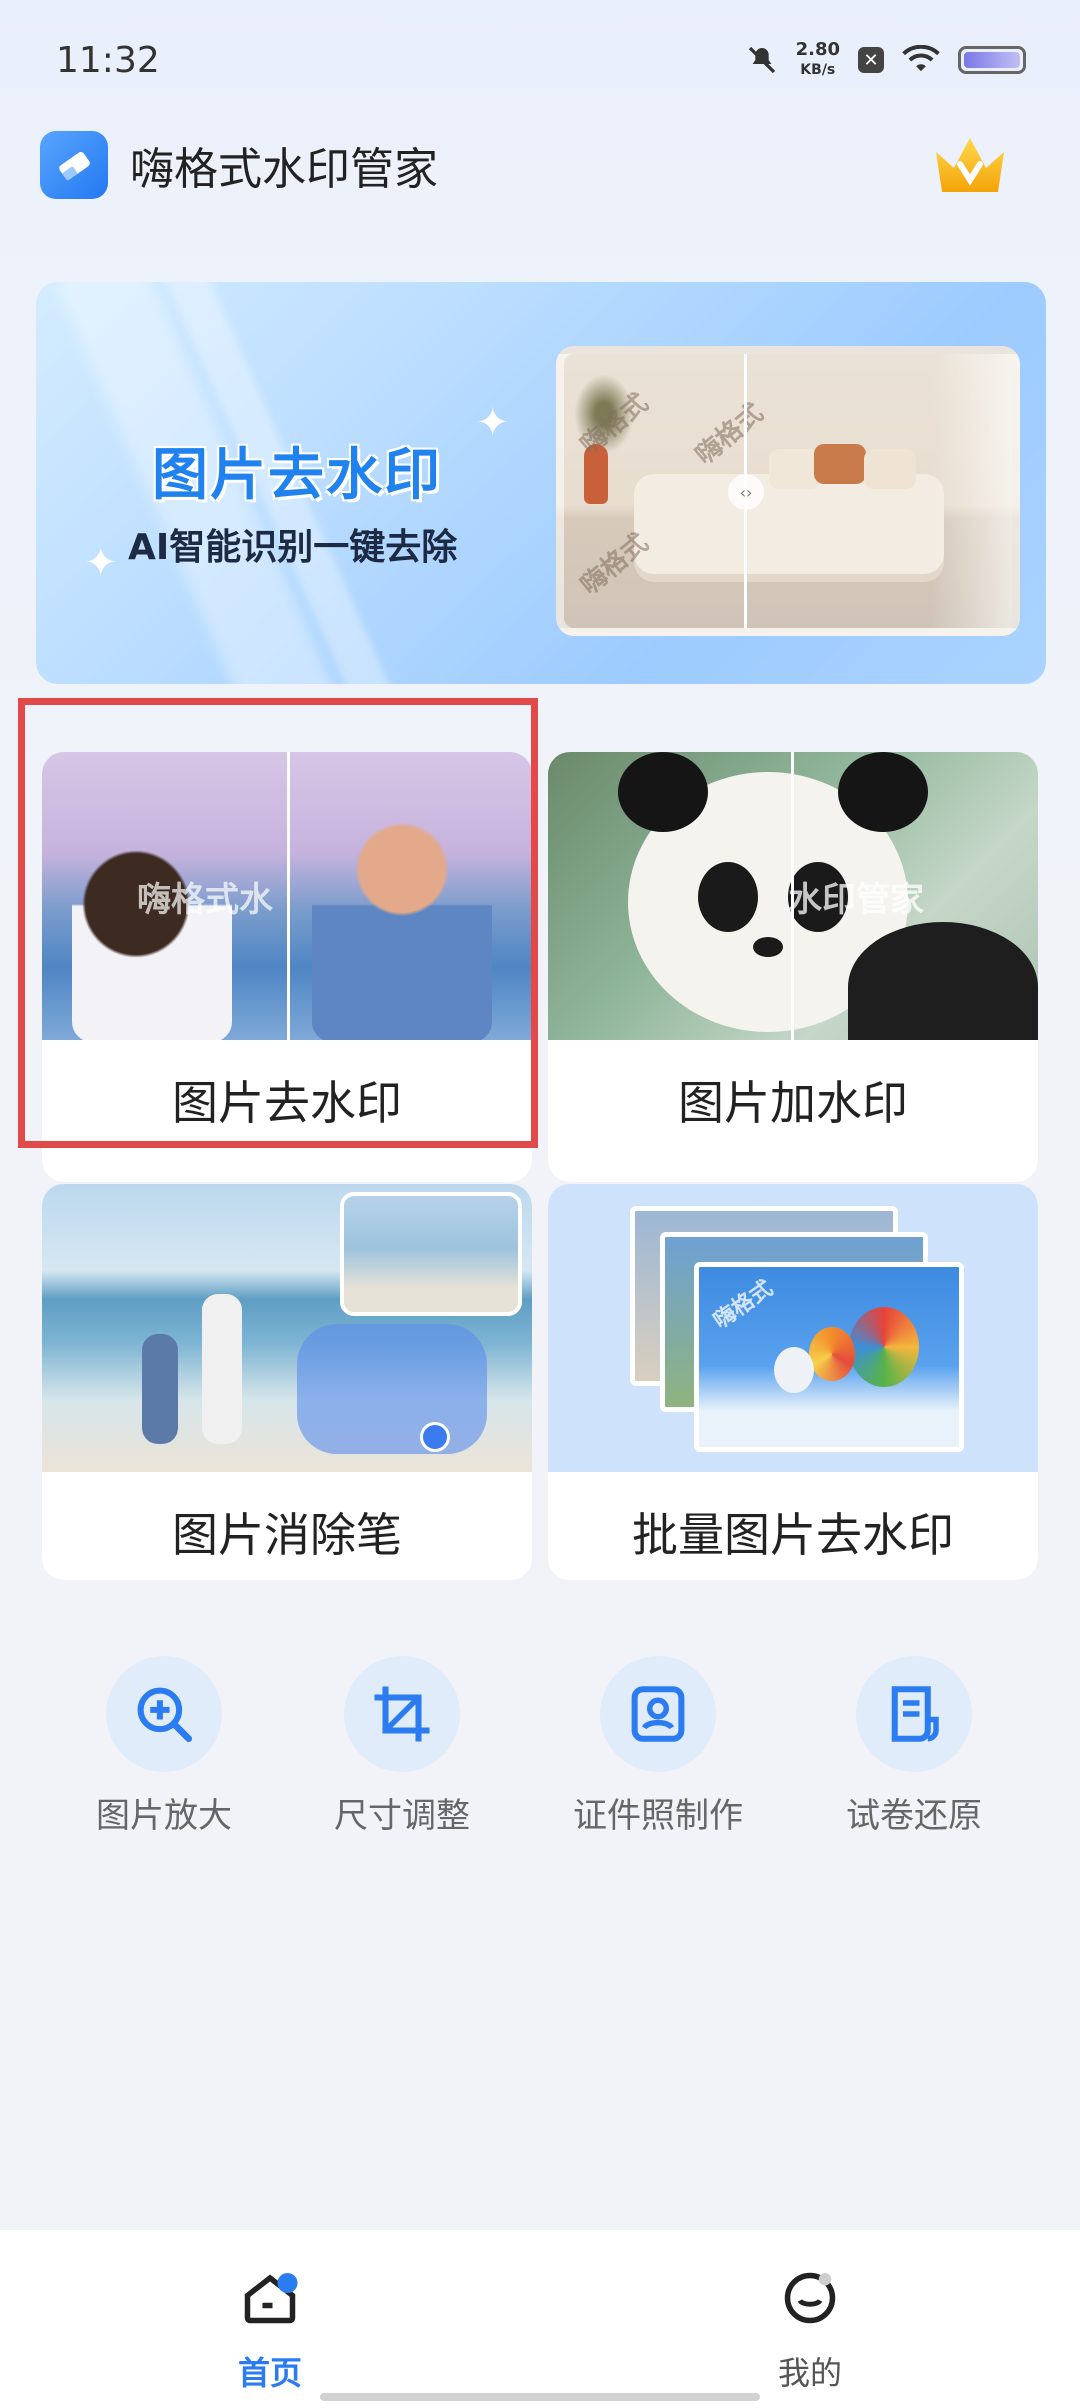 The image size is (1080, 2408). I want to click on wifi-icon, so click(921, 58).